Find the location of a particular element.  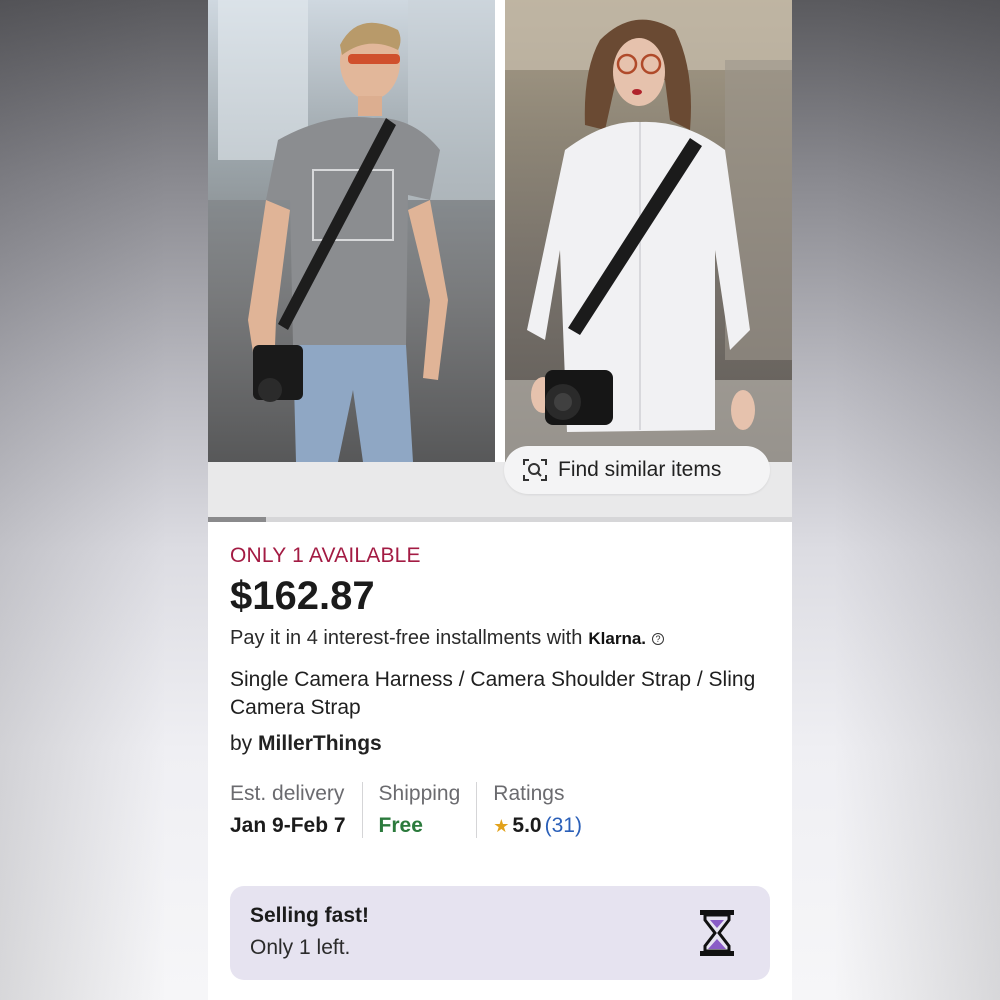

find-similar-button: Find similar items is located at coordinates (637, 470).